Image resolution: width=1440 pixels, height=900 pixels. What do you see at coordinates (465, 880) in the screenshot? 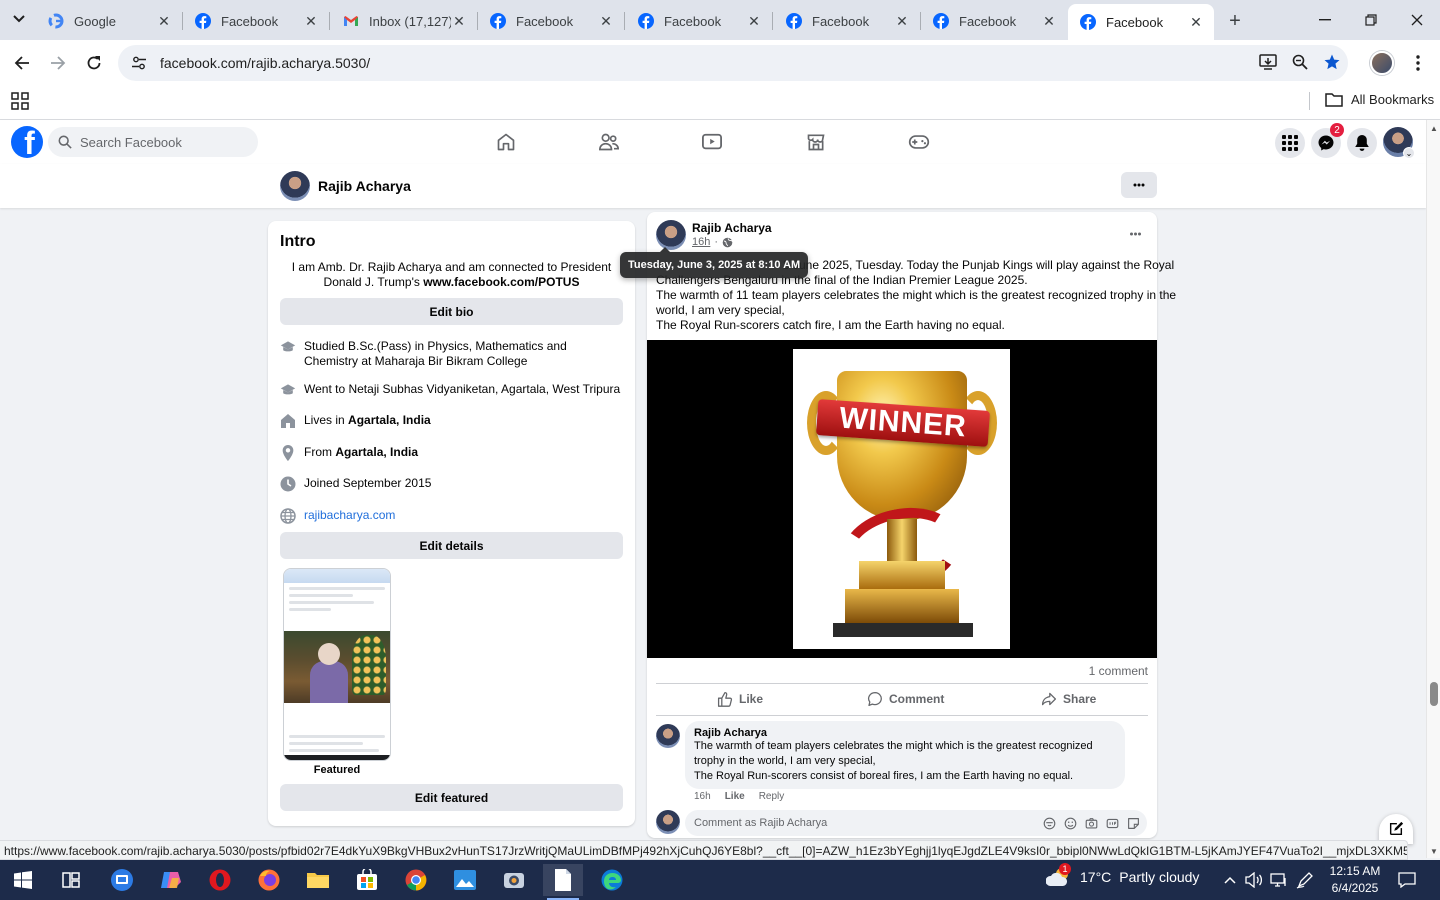
I see `taskbar-app-photos` at bounding box center [465, 880].